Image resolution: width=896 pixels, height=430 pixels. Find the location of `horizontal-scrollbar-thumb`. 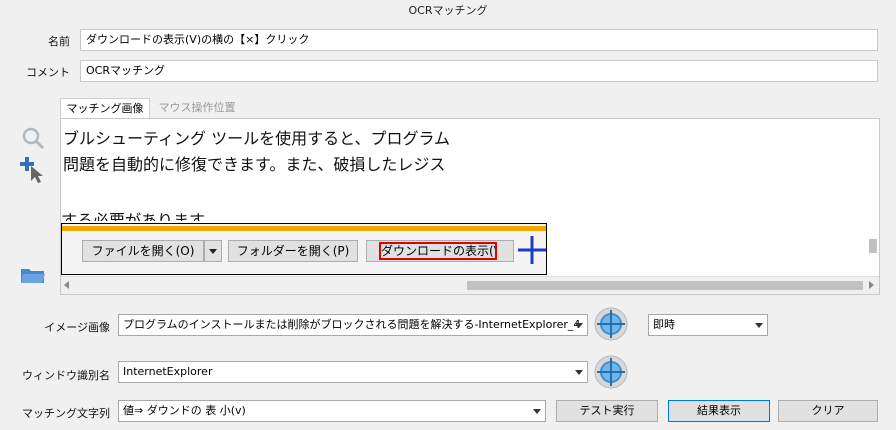

horizontal-scrollbar-thumb is located at coordinates (665, 285).